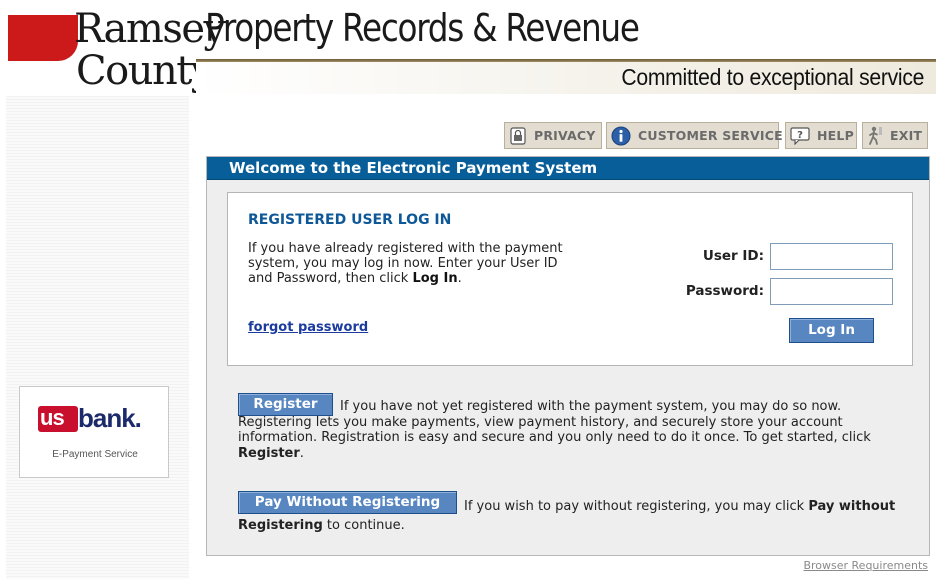 Image resolution: width=936 pixels, height=579 pixels. I want to click on privacy-label: PRIVACY, so click(565, 135).